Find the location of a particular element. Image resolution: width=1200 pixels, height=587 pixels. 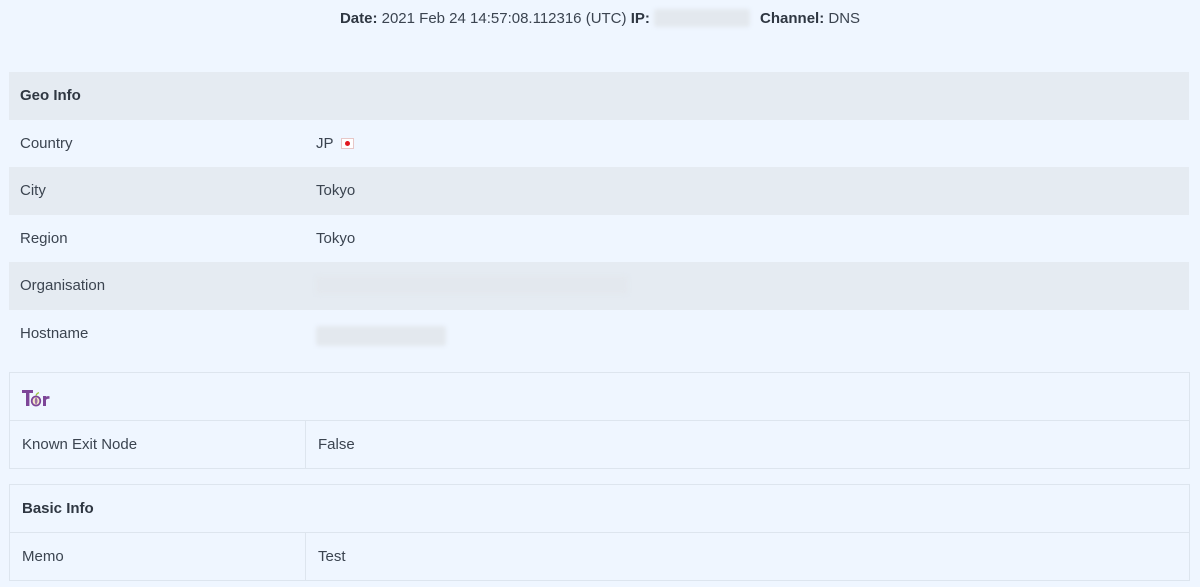

organisation-value-redacted is located at coordinates (472, 285).